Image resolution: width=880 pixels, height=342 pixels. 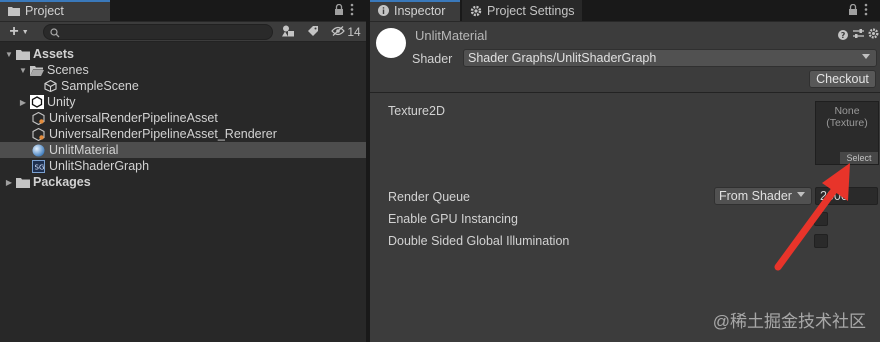 What do you see at coordinates (183, 102) in the screenshot?
I see `tree-item-unity: ▶ Unity` at bounding box center [183, 102].